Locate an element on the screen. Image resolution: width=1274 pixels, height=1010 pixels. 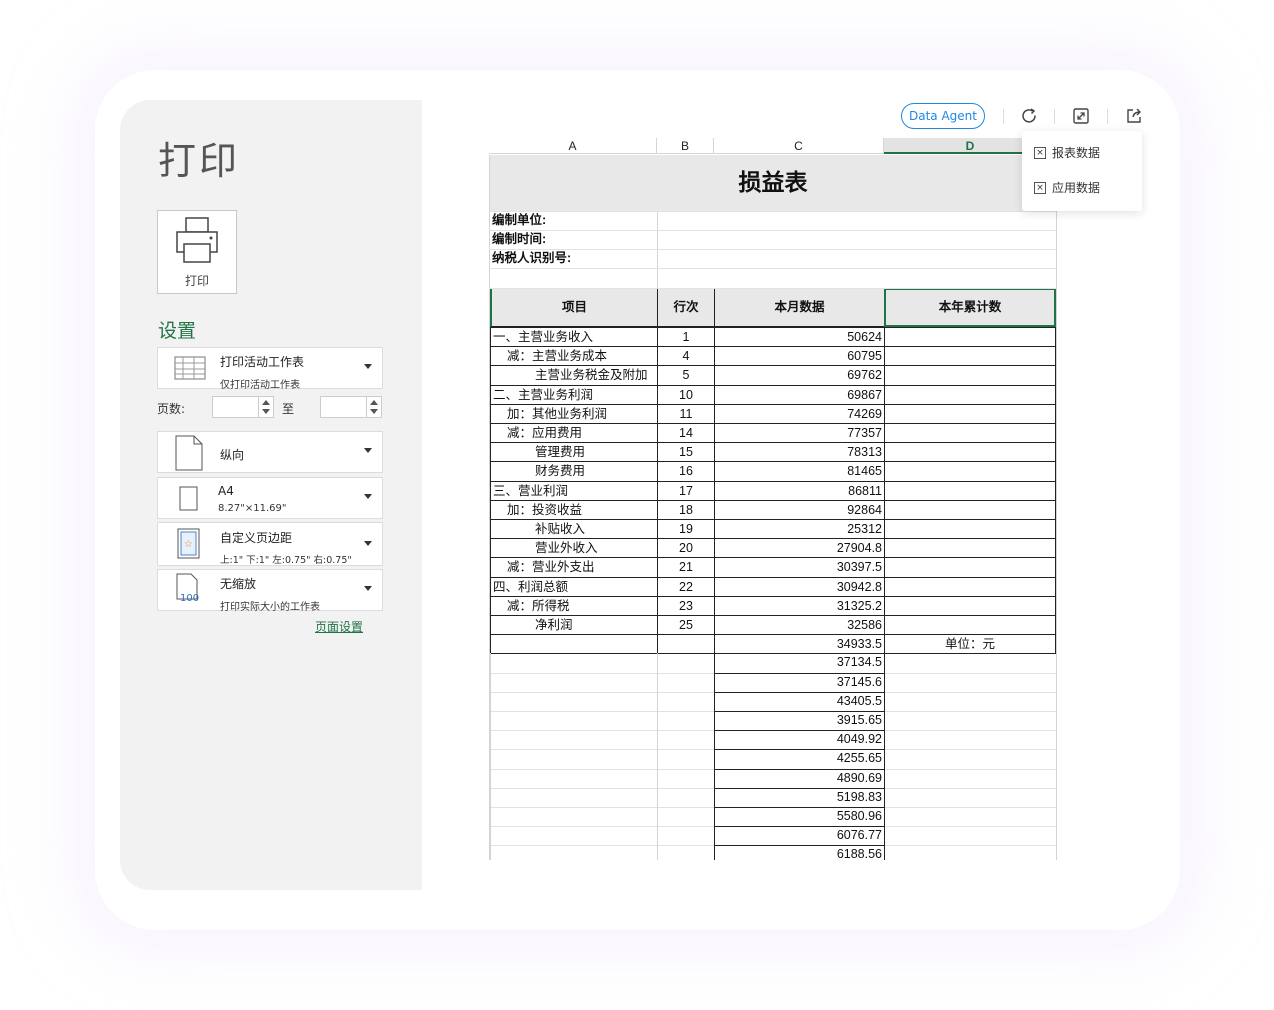
row-month: 78313 is located at coordinates (799, 452).